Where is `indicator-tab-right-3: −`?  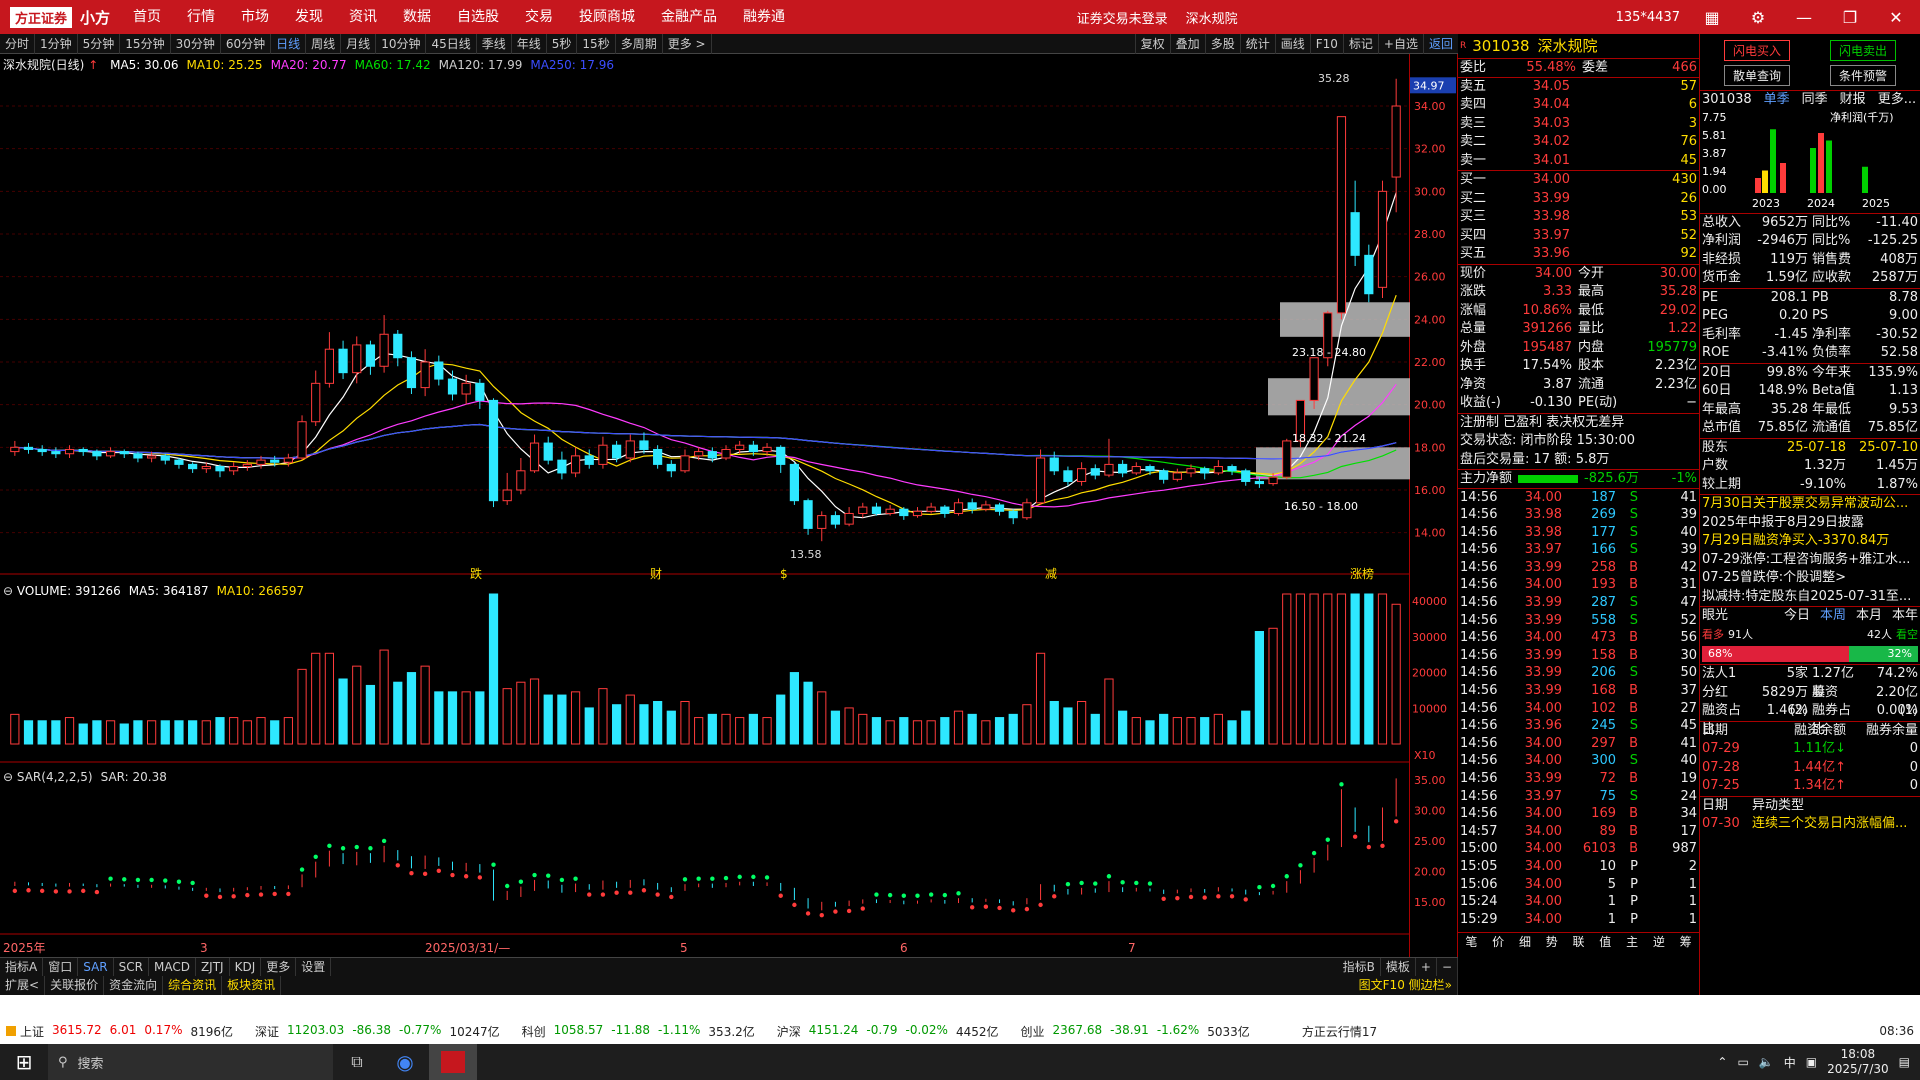 indicator-tab-right-3: − is located at coordinates (1447, 967).